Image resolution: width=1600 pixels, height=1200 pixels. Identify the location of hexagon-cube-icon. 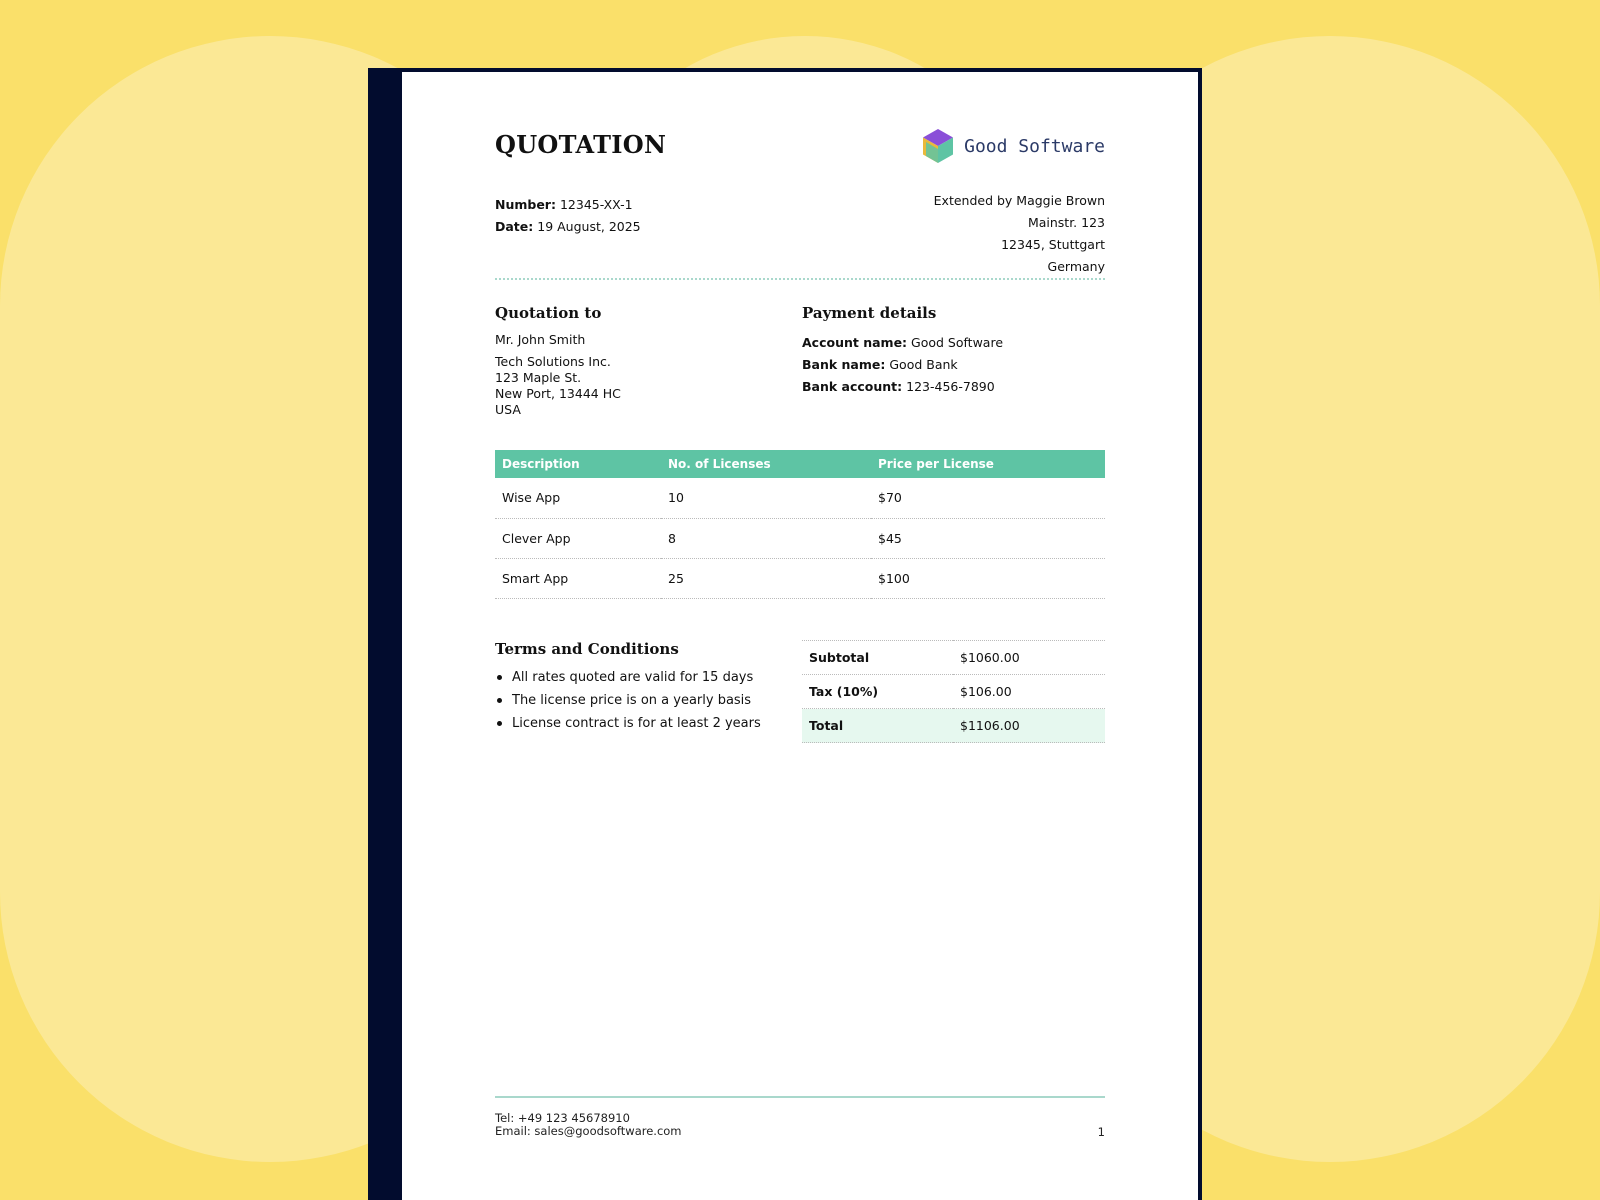
(938, 146).